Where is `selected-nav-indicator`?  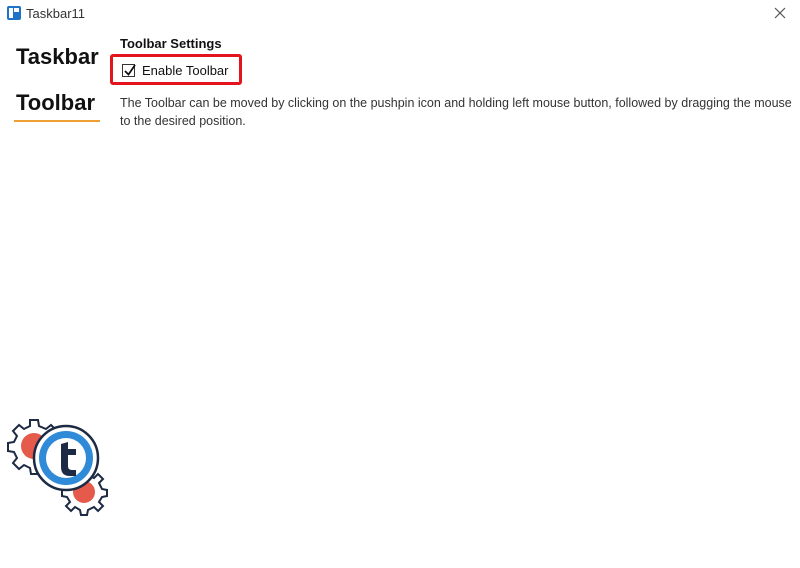 selected-nav-indicator is located at coordinates (57, 121).